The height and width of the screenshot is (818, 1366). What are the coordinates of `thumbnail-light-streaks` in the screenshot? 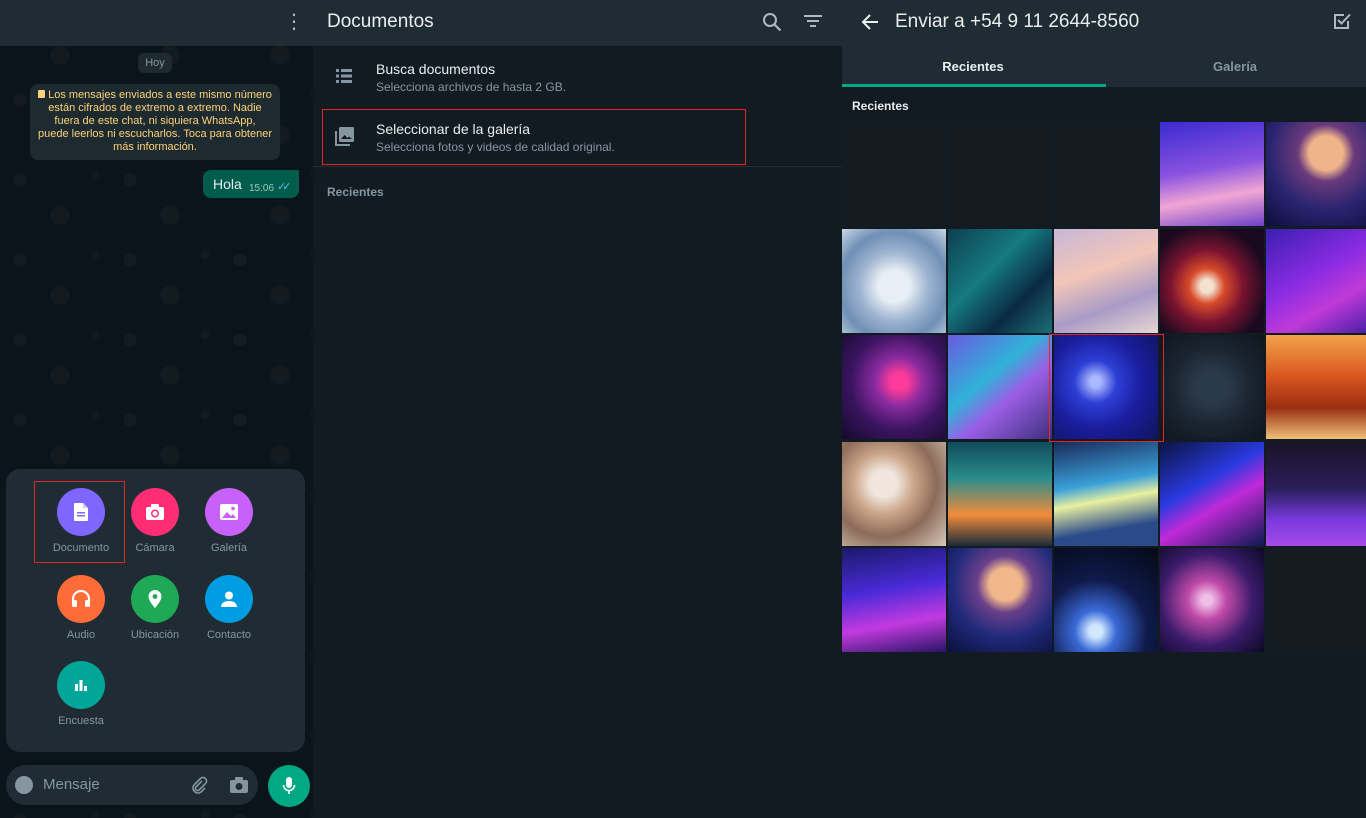 It's located at (1106, 494).